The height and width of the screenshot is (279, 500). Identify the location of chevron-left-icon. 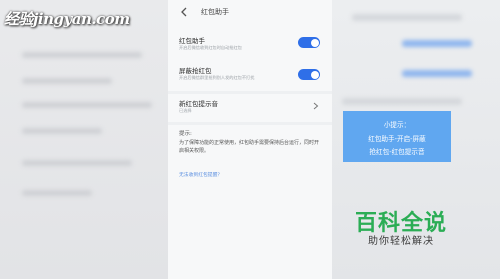
(184, 12).